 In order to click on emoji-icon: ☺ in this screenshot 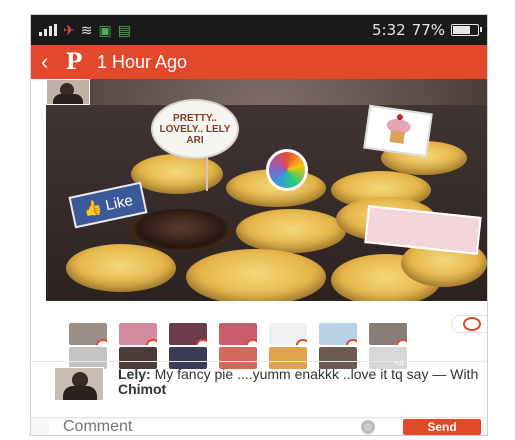, I will do `click(368, 427)`.